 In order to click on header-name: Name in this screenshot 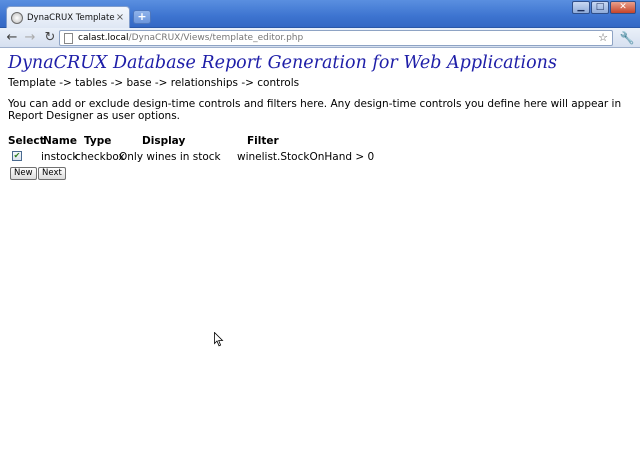, I will do `click(60, 141)`.